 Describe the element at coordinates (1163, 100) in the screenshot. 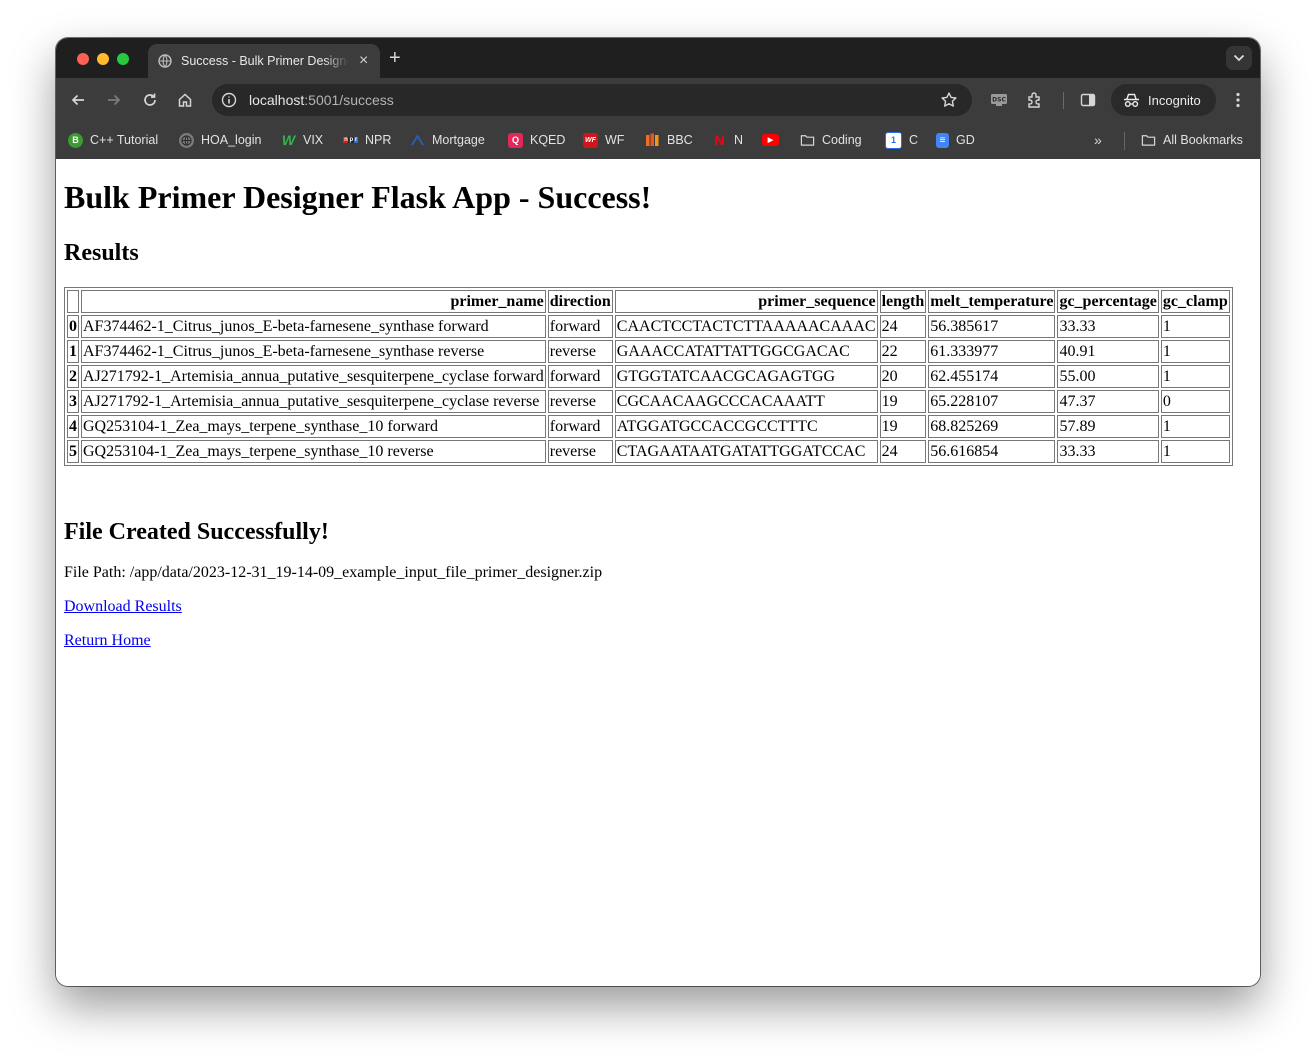

I see `incognito-indicator: Incognito` at that location.